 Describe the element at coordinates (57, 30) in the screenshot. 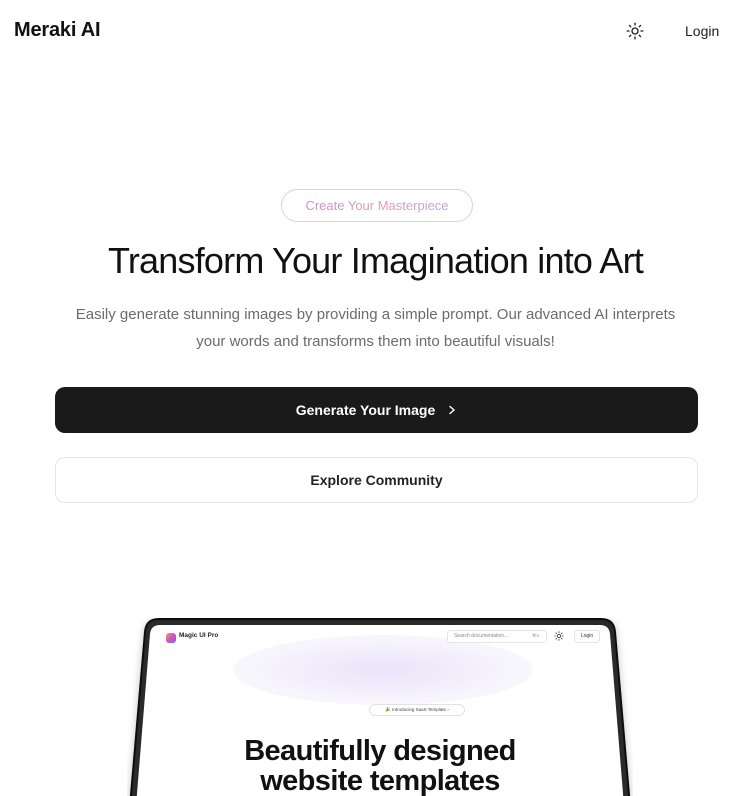

I see `brand-logo: Meraki AI` at that location.